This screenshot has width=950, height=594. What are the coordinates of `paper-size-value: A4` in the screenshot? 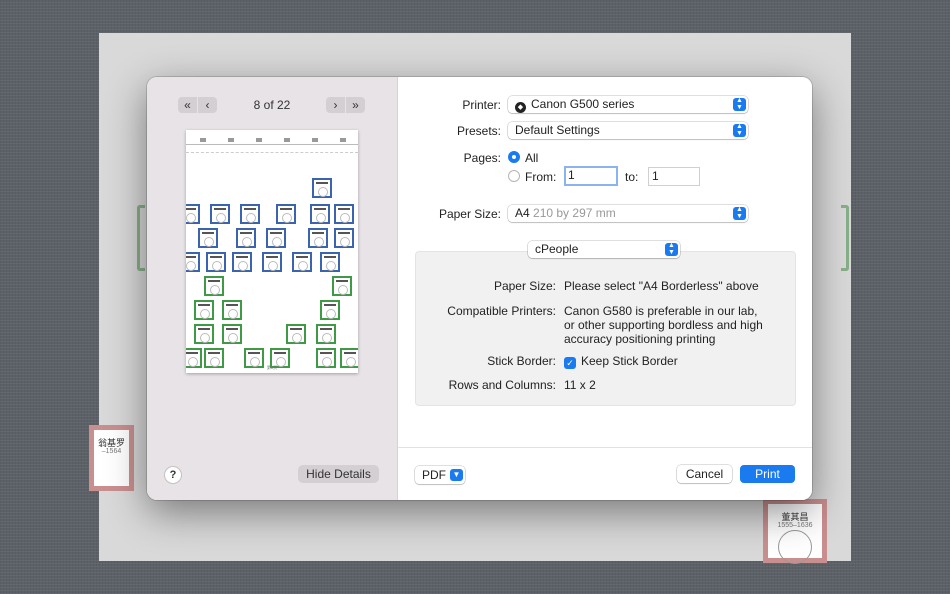 It's located at (522, 213).